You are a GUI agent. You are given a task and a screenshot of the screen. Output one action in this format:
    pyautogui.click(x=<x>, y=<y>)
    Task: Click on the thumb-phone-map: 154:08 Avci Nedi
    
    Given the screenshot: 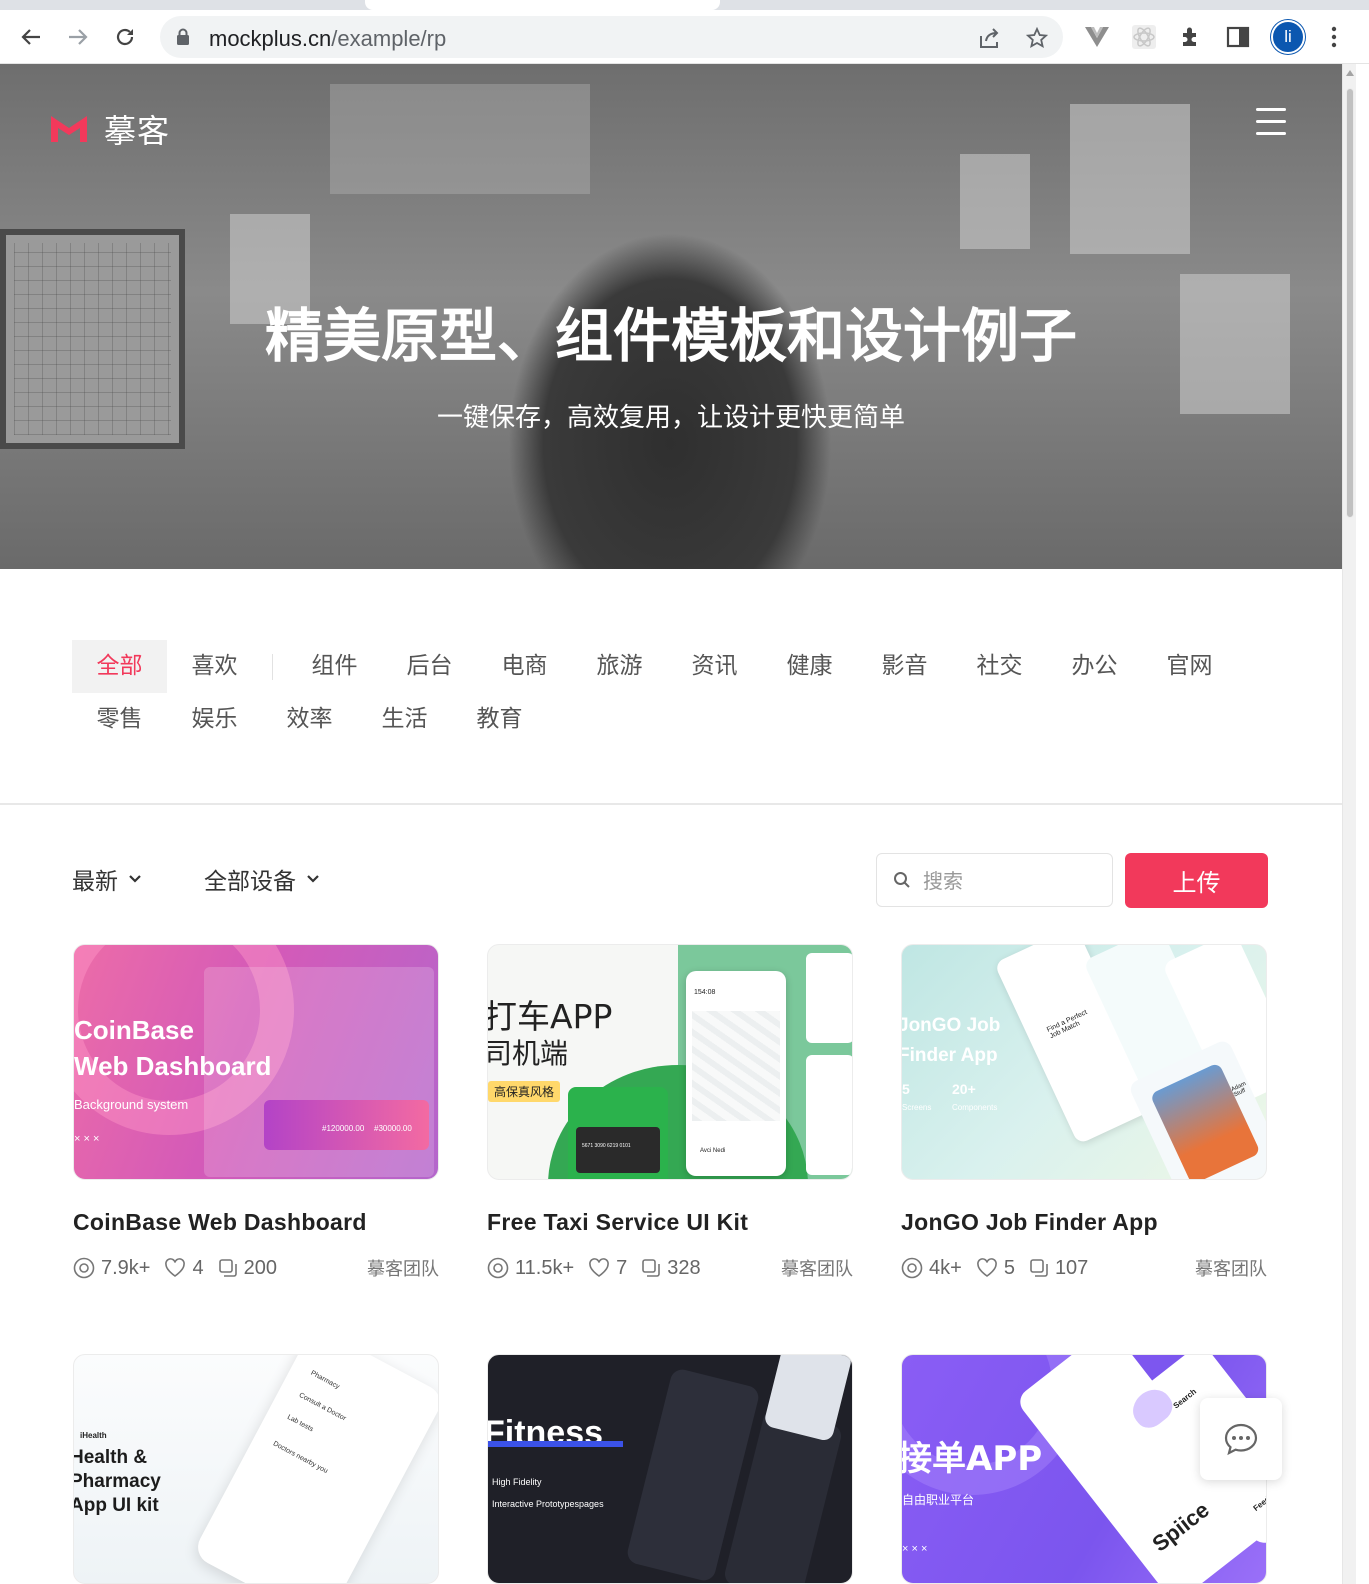 What is the action you would take?
    pyautogui.click(x=736, y=1073)
    